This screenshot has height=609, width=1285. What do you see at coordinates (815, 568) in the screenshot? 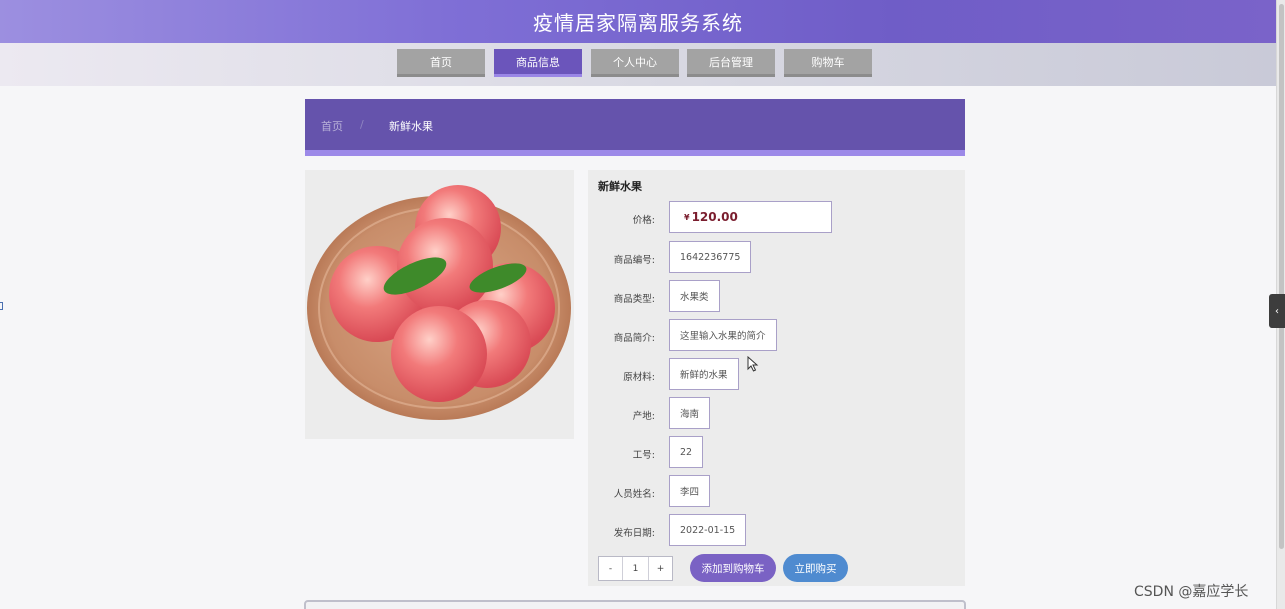
I see `buy-now-button: 立即购买` at bounding box center [815, 568].